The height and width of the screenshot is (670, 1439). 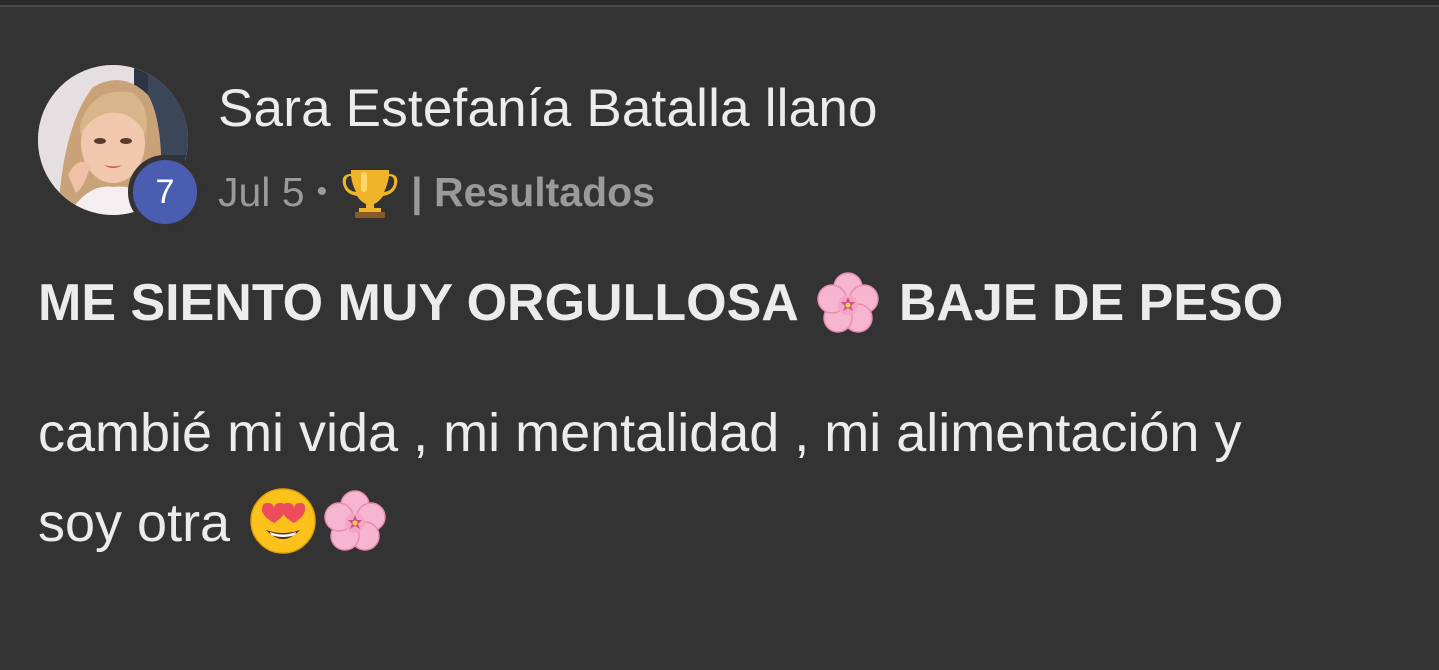 What do you see at coordinates (1091, 303) in the screenshot?
I see `post-title-part-2: BAJE DE PESO` at bounding box center [1091, 303].